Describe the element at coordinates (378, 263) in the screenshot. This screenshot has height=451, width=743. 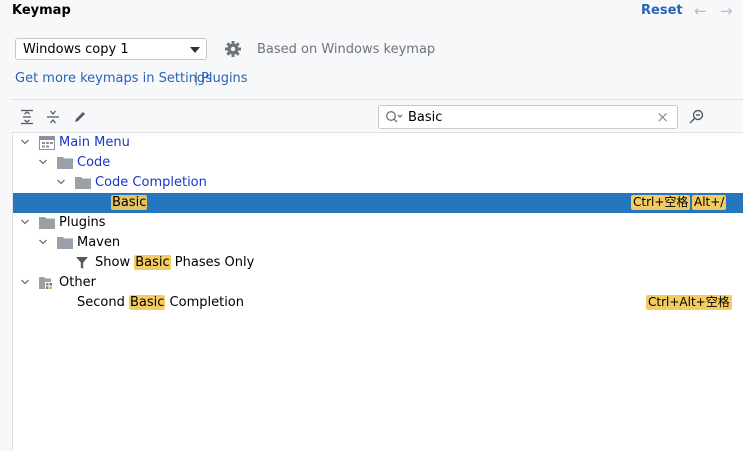
I see `tree-row-show-basic-phases: Show Basic Phases Only` at that location.